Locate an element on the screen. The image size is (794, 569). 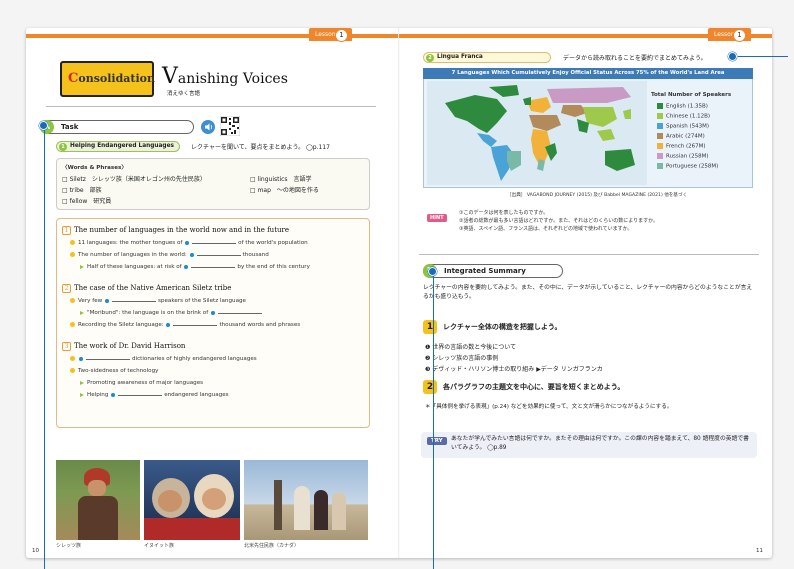
note-line: Very few speakers of the Siletz language is located at coordinates (158, 301).